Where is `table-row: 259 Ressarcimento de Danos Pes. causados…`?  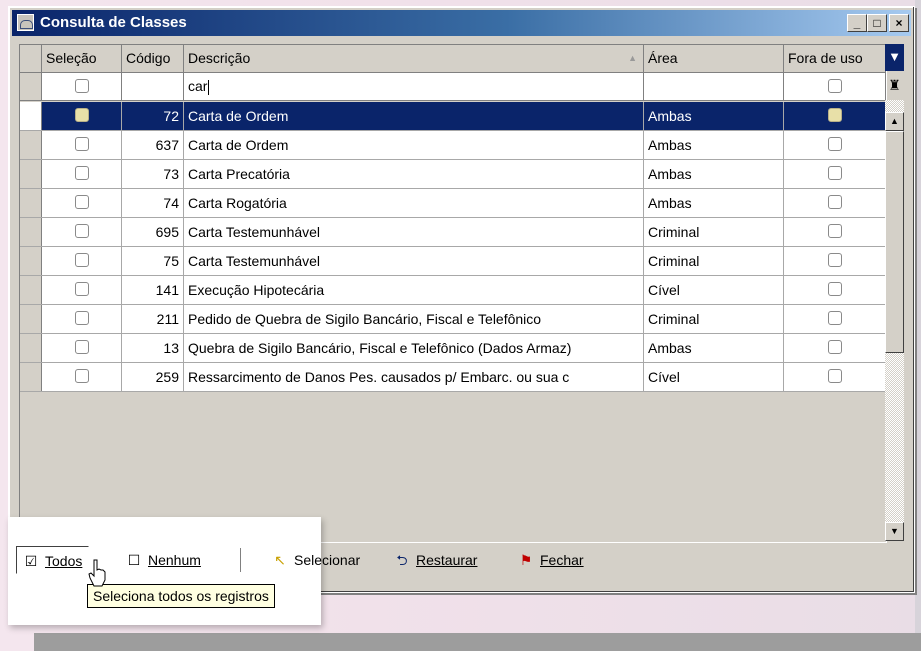
table-row: 259 Ressarcimento de Danos Pes. causados… is located at coordinates (453, 377).